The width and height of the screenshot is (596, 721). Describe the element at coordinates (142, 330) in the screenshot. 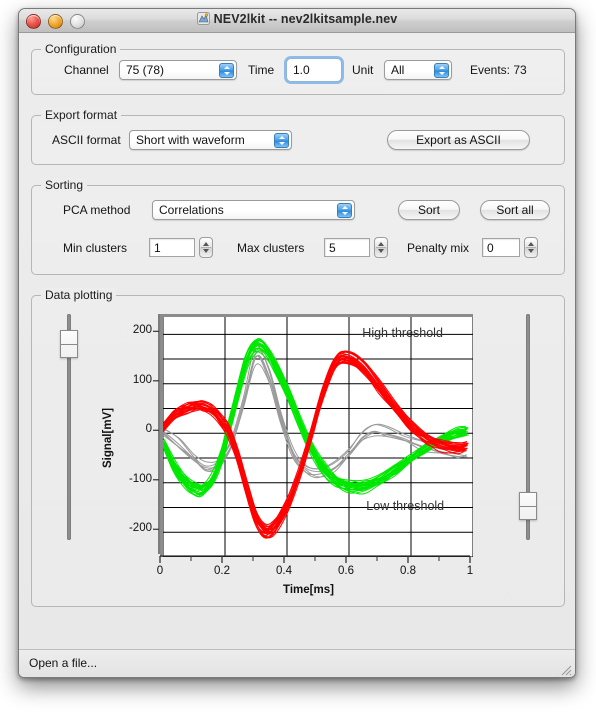

I see `y-tick-label: 200` at that location.